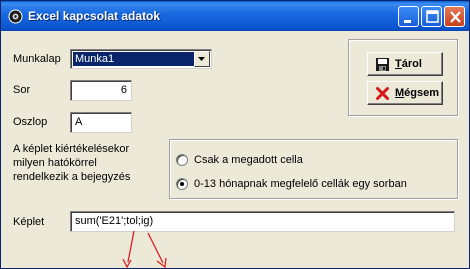 This screenshot has height=269, width=470. What do you see at coordinates (55, 163) in the screenshot?
I see `scope-description-line-2: milyen hatókörrel` at bounding box center [55, 163].